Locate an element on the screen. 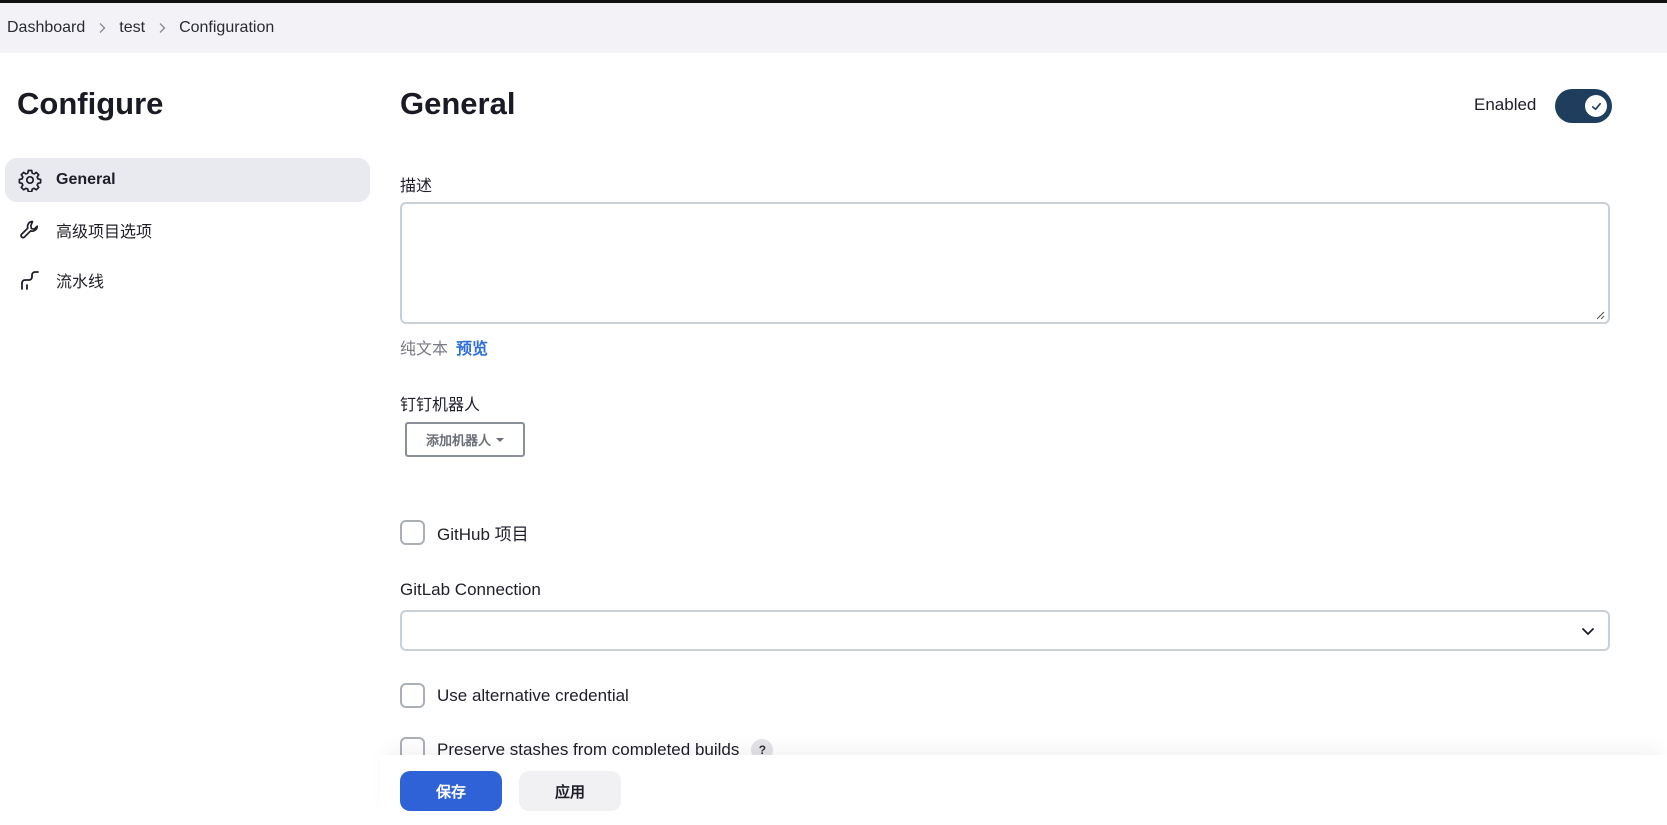 The width and height of the screenshot is (1667, 825). check-icon is located at coordinates (1596, 106).